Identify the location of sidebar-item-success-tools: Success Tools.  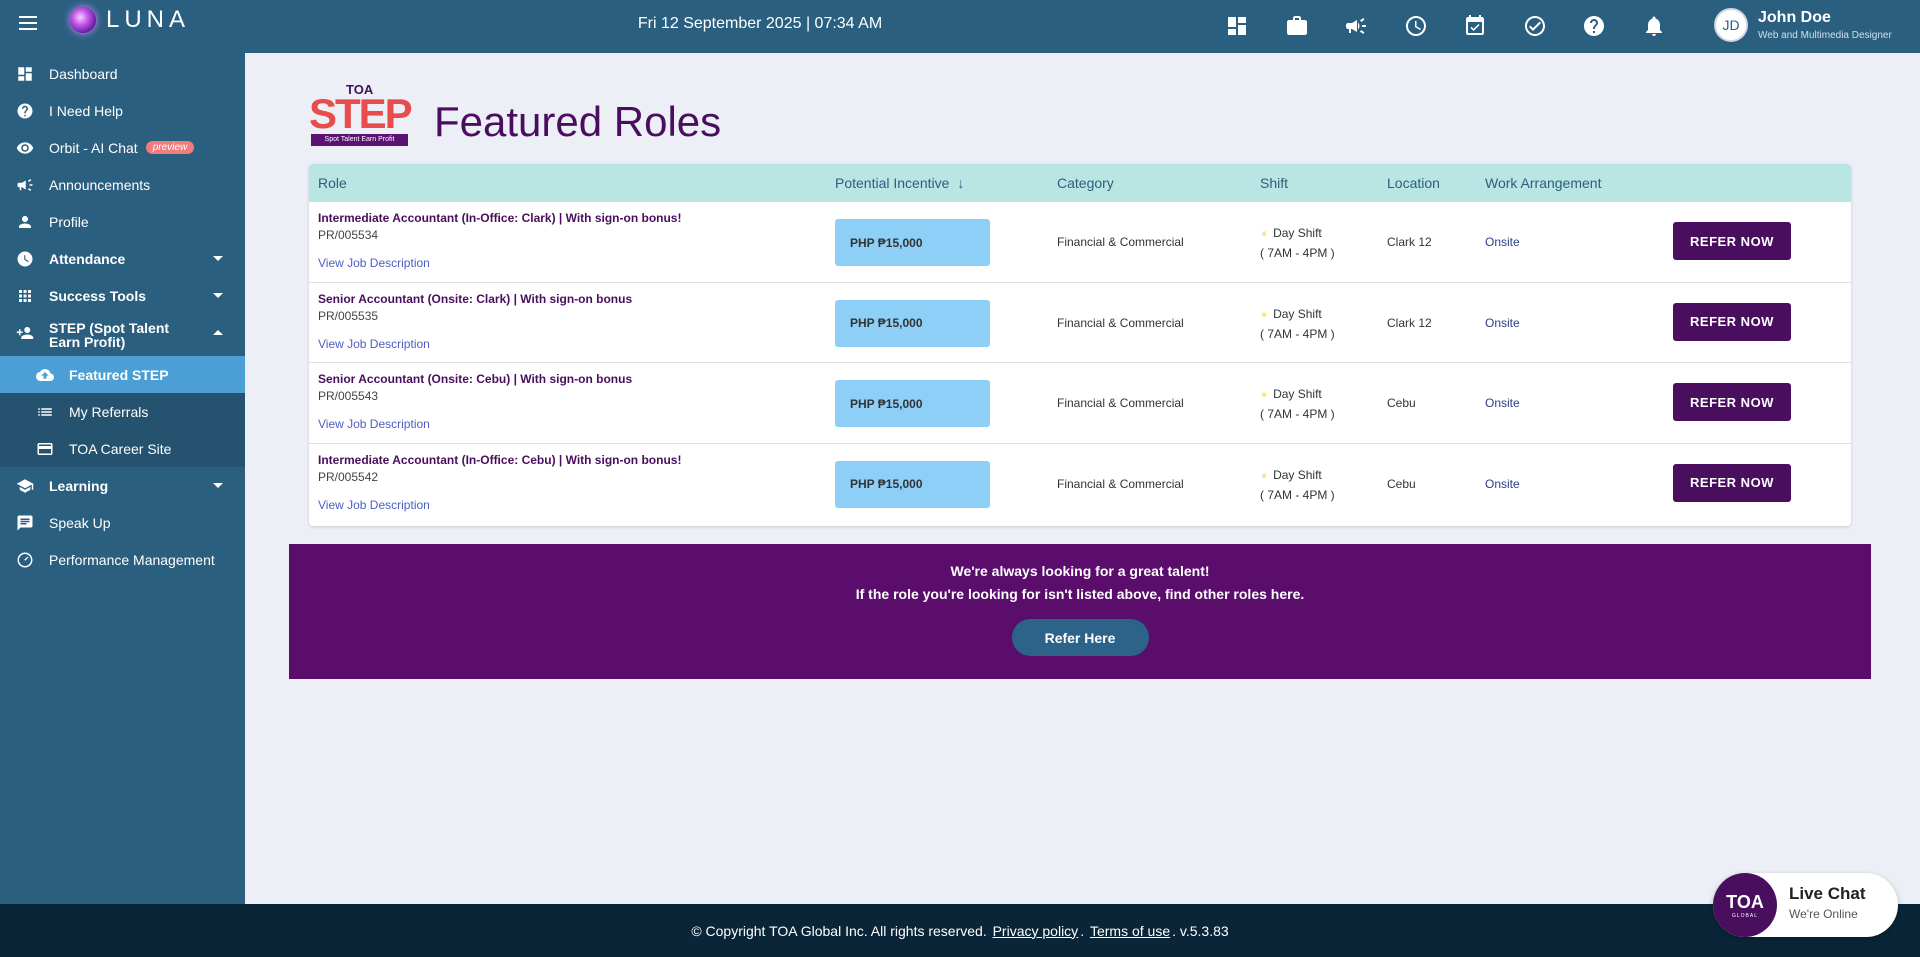
(122, 295).